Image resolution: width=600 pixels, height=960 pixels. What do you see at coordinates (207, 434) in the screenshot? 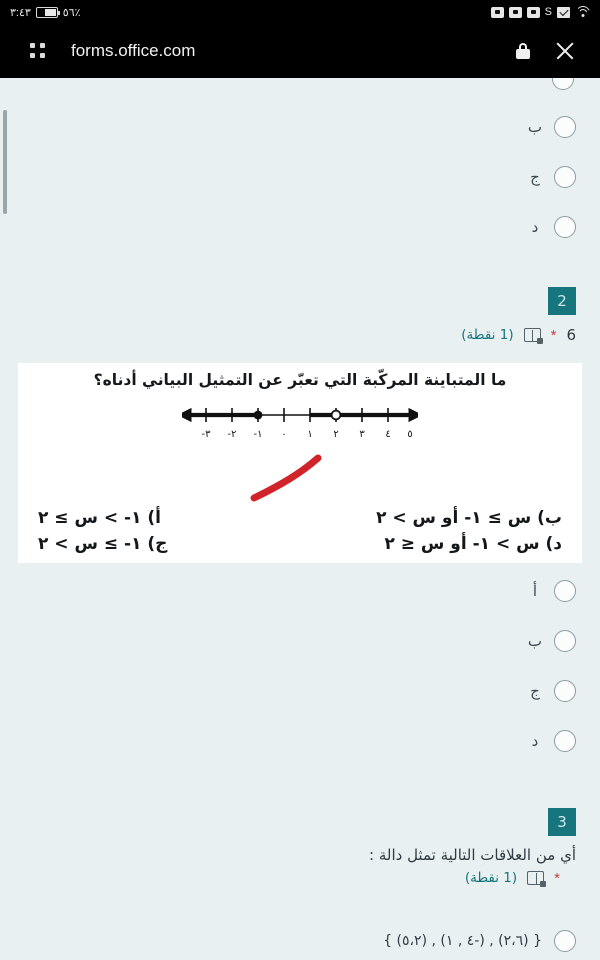
I see `svg-text: ٣-` at bounding box center [207, 434].